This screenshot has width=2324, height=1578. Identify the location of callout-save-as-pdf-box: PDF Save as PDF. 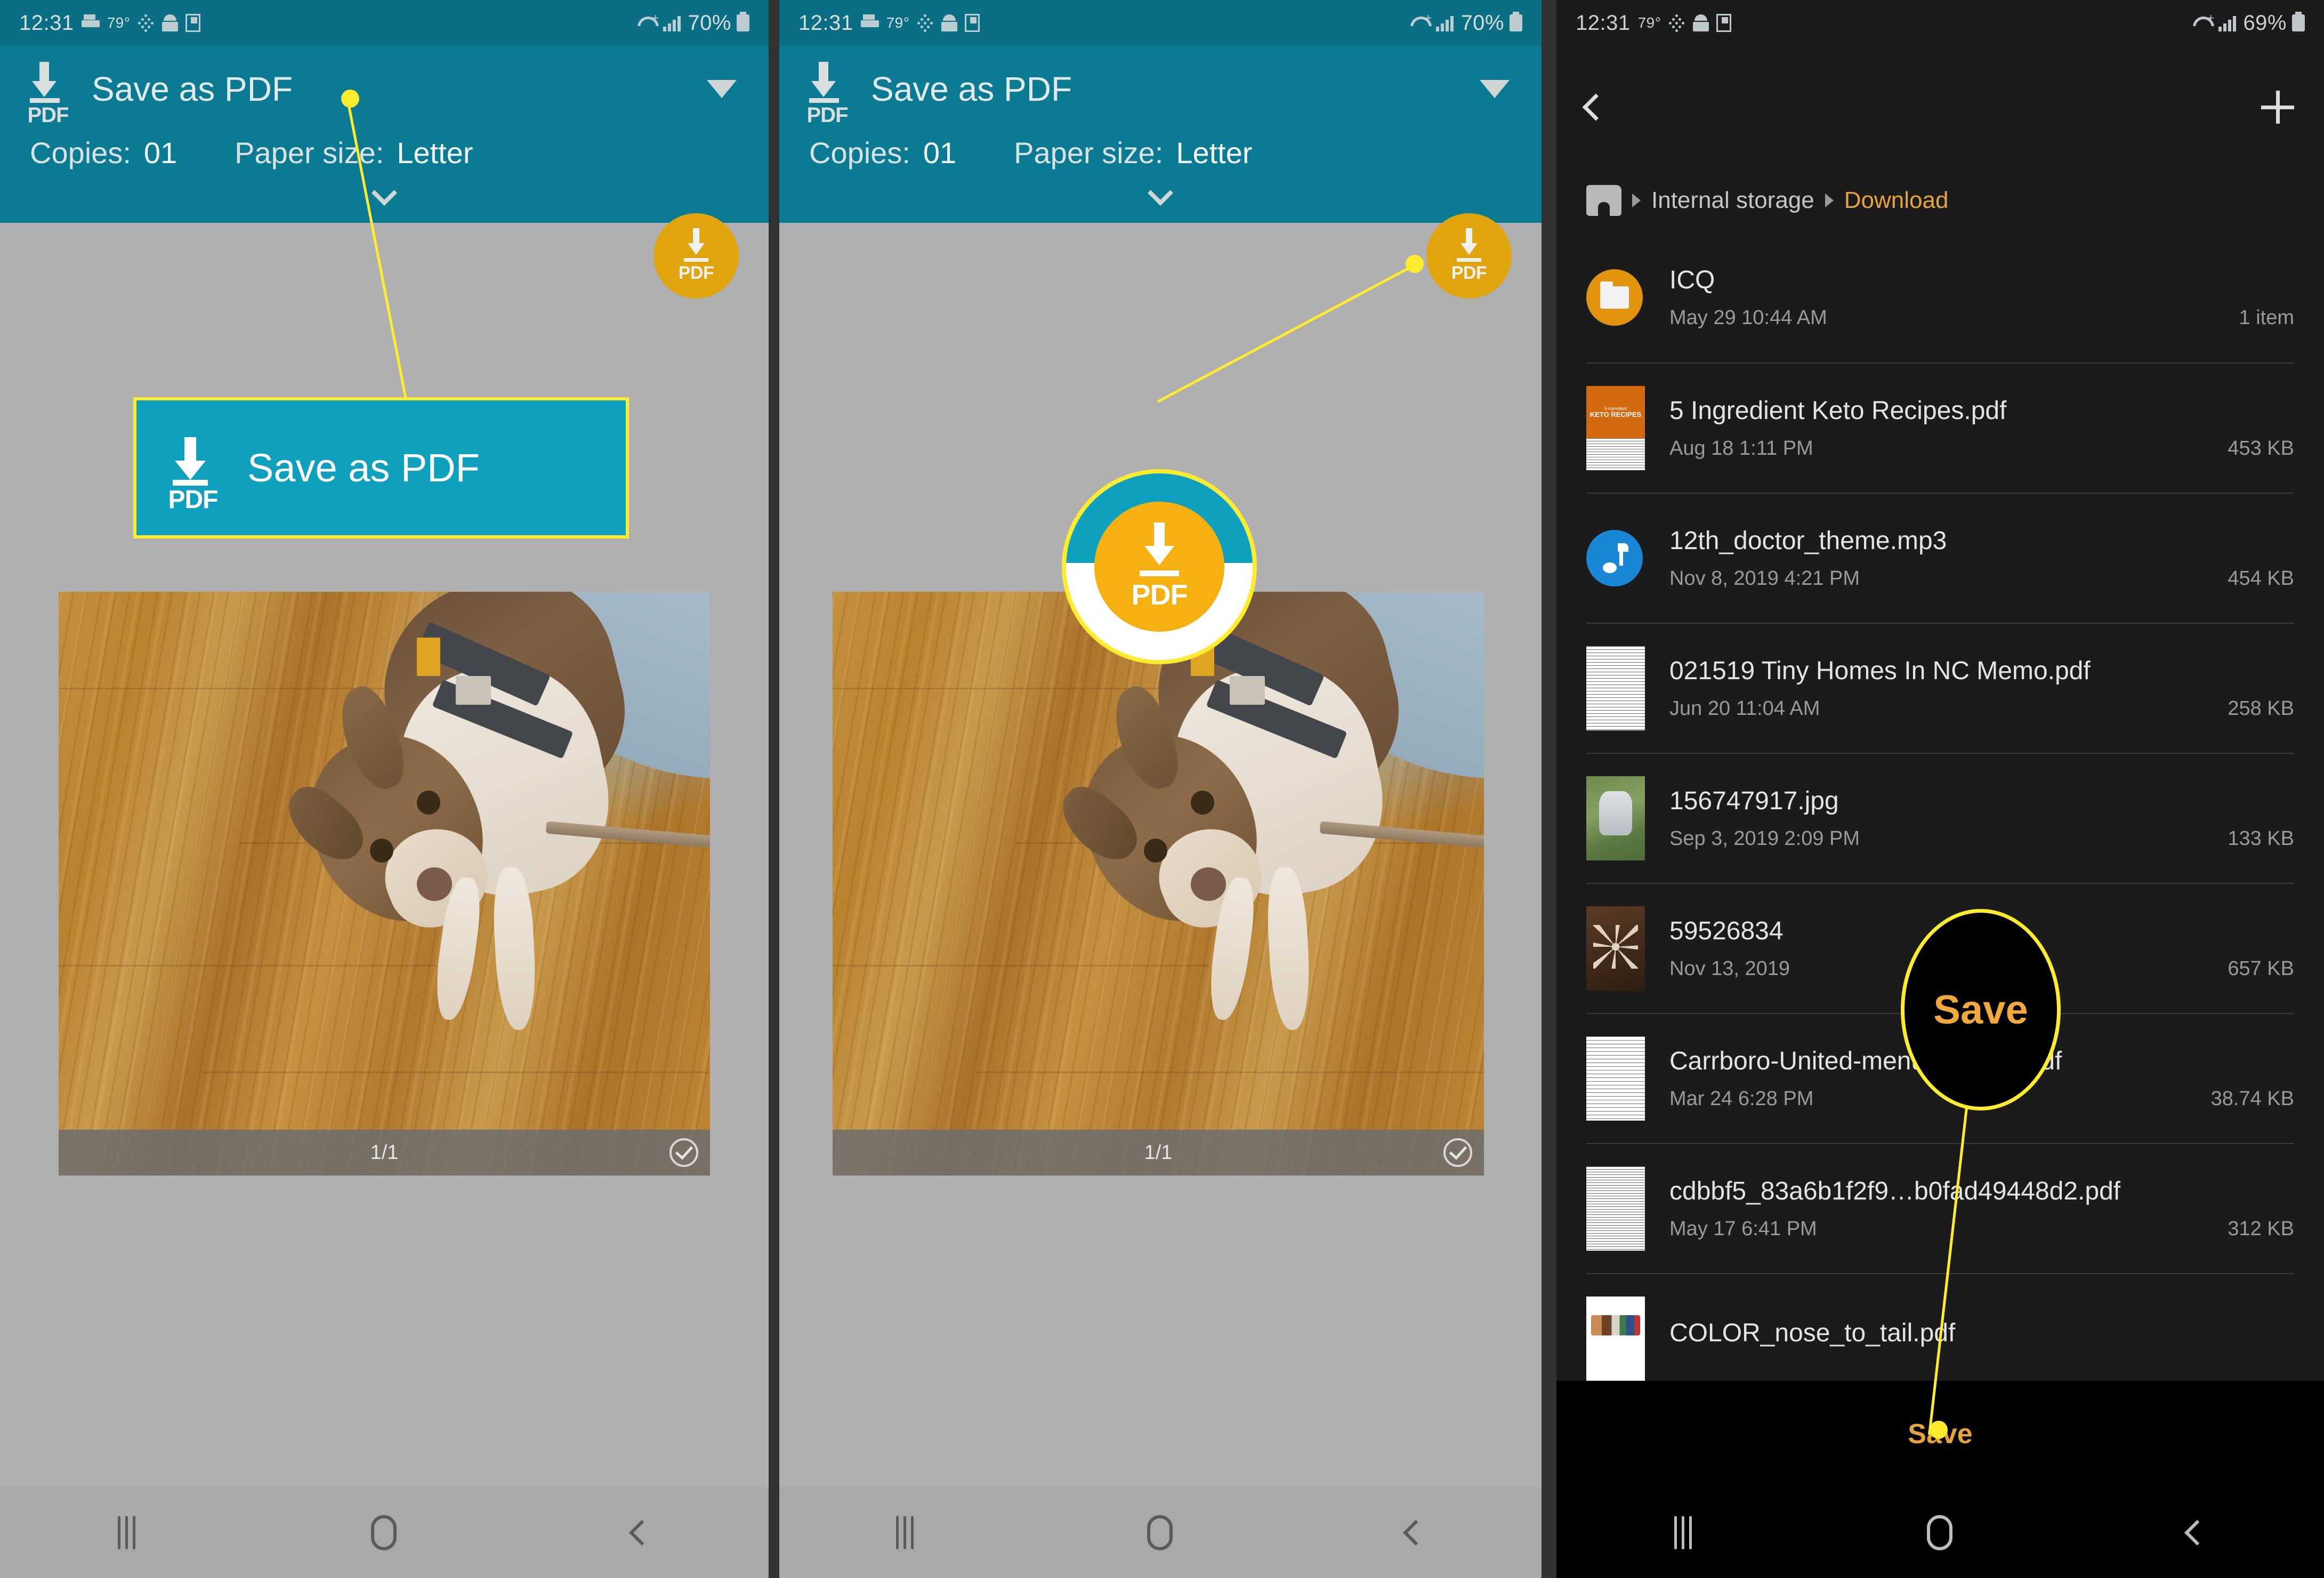
(381, 467).